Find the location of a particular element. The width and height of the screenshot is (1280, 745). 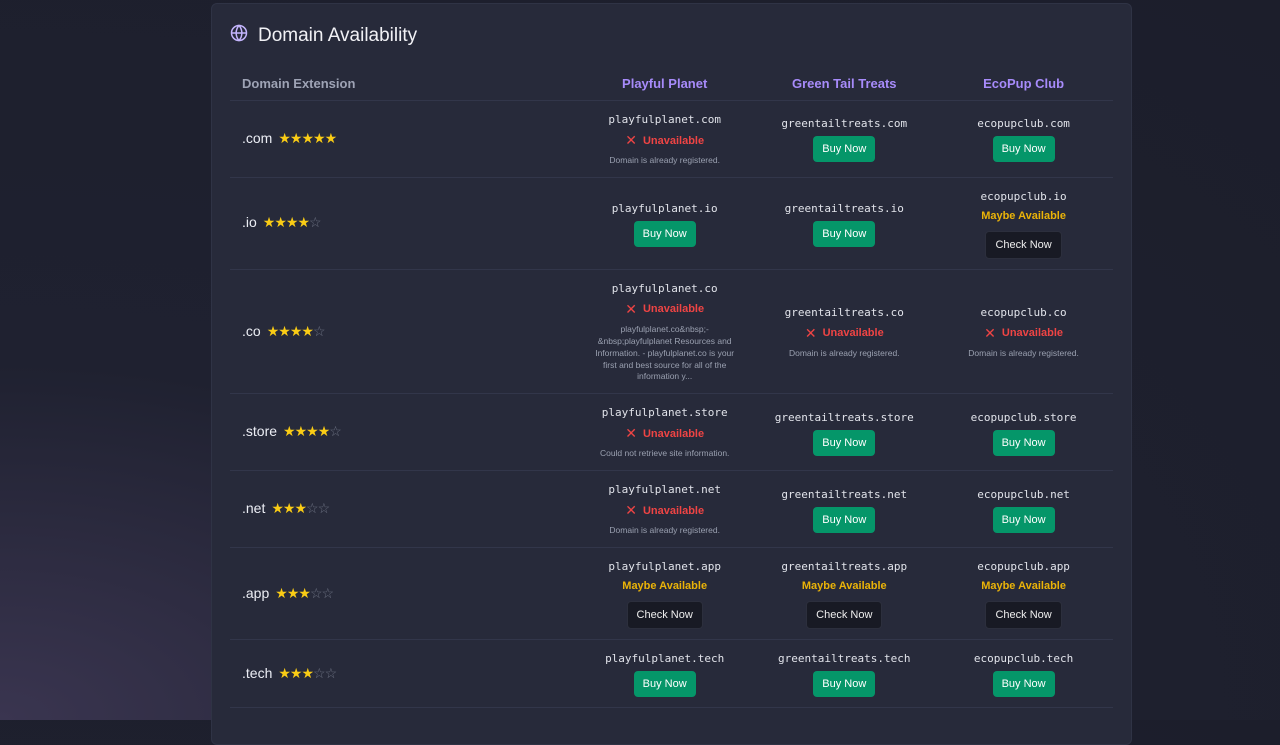

extension-cell: .com ★★★★★ is located at coordinates (402, 139).